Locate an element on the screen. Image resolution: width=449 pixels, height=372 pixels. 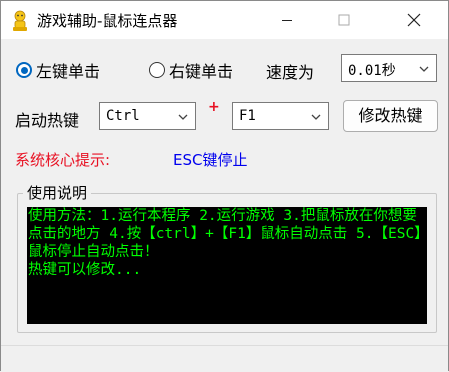
hotkey-key-value: F1 is located at coordinates (247, 116).